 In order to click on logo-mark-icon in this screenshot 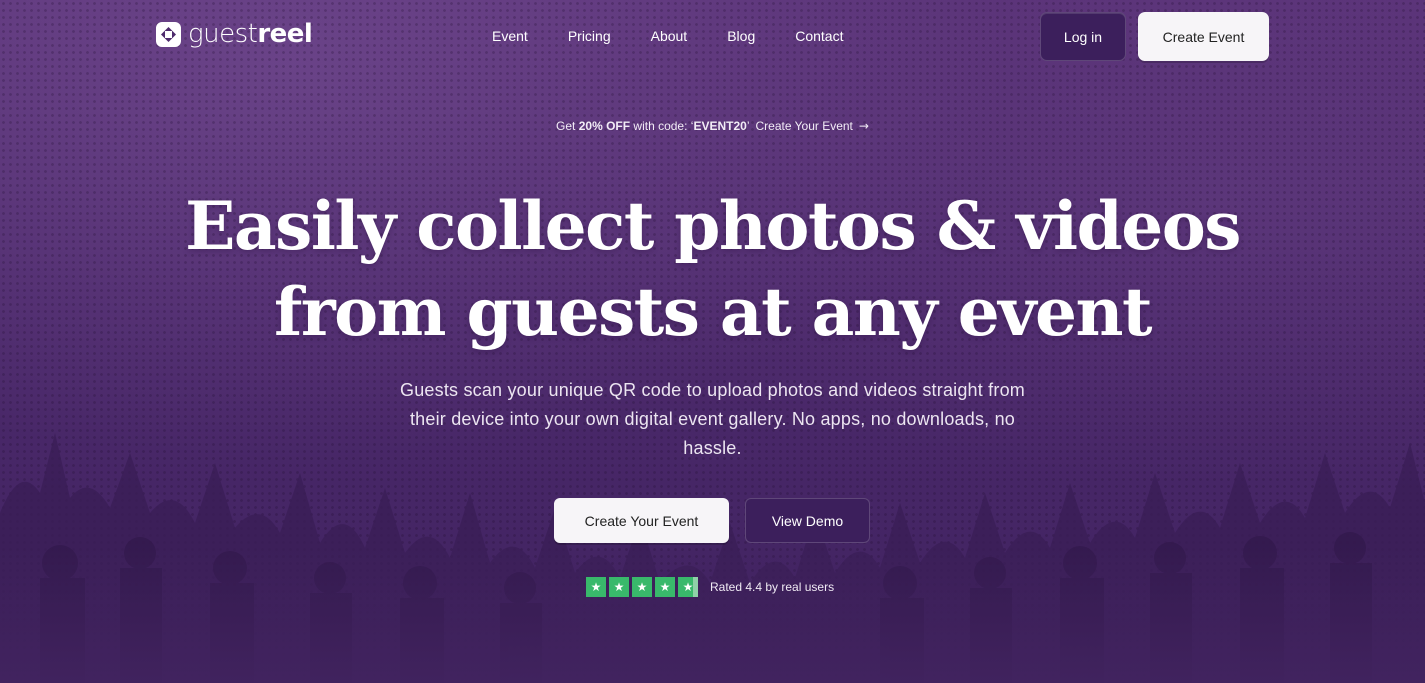, I will do `click(168, 34)`.